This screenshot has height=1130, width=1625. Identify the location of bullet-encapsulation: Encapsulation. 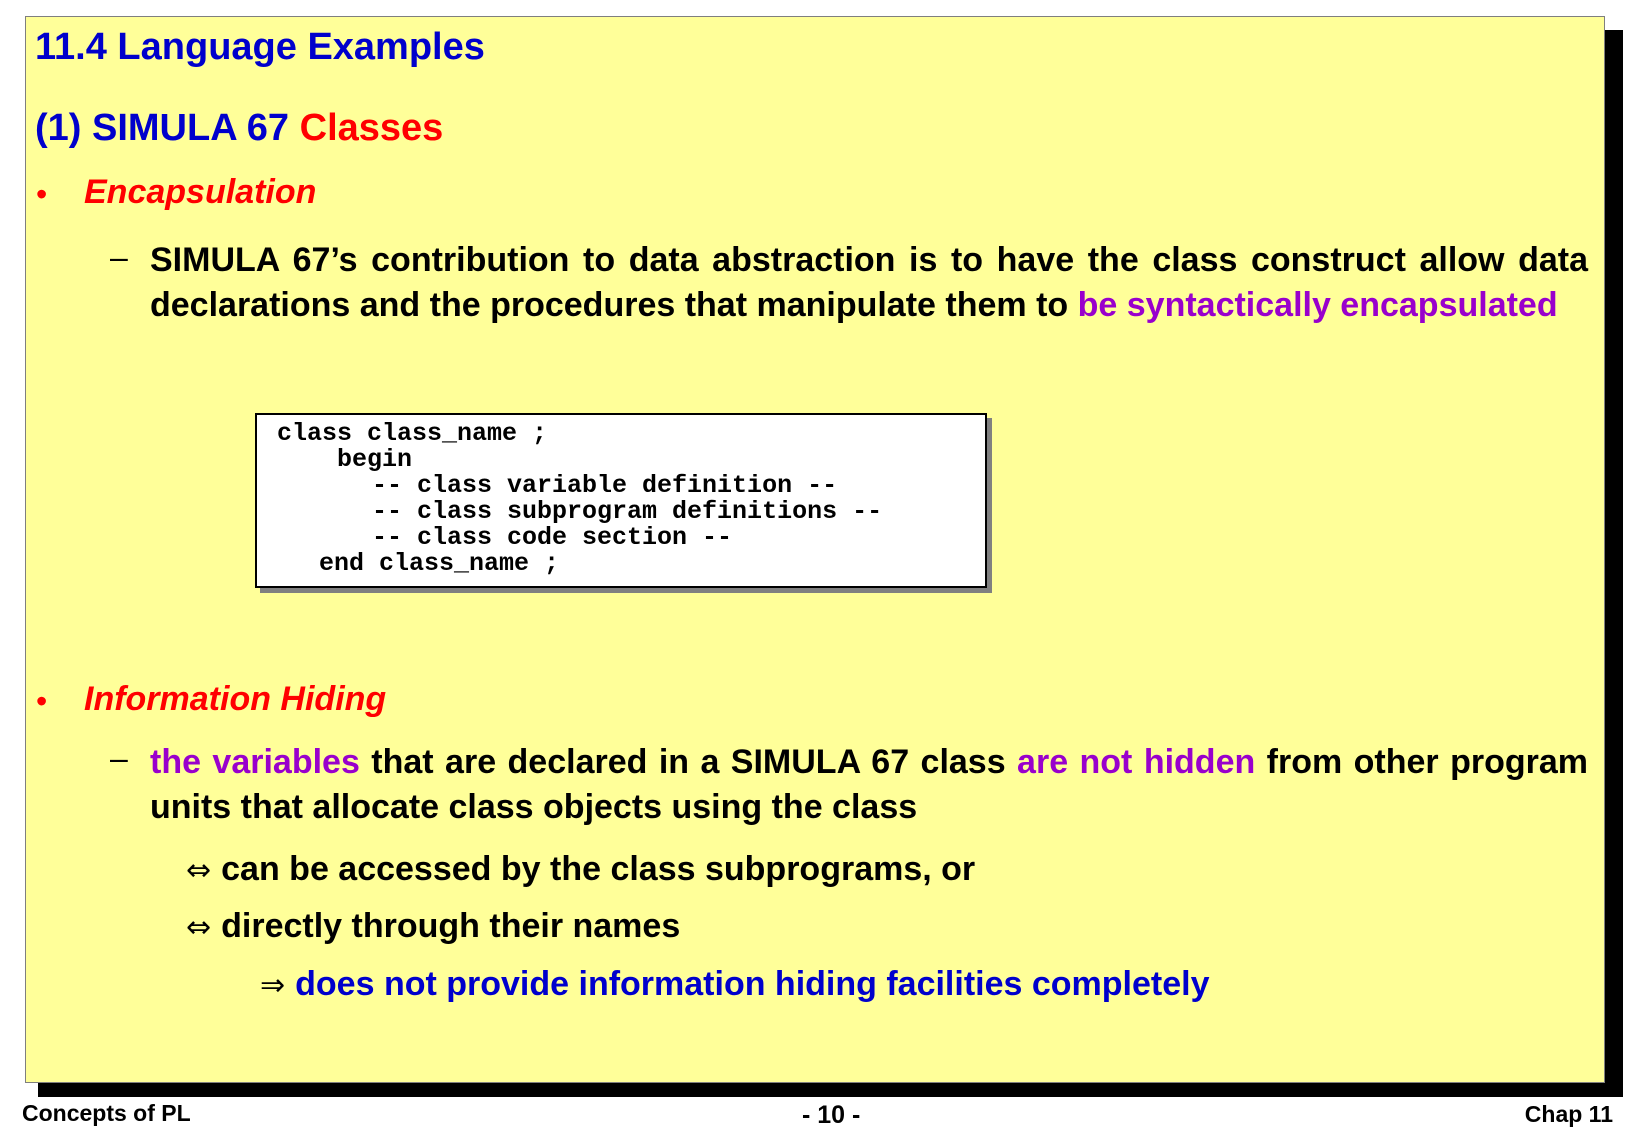
(200, 192).